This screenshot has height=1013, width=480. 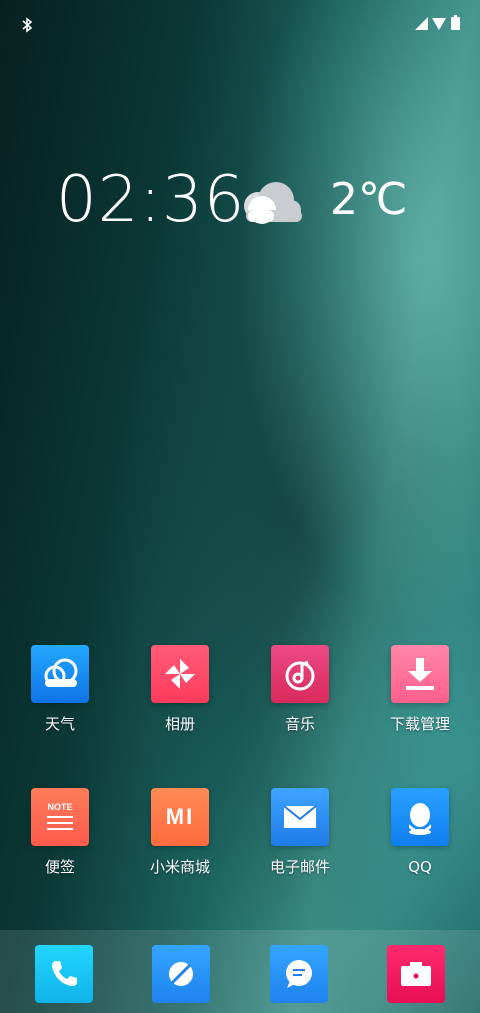 I want to click on download-icon, so click(x=420, y=674).